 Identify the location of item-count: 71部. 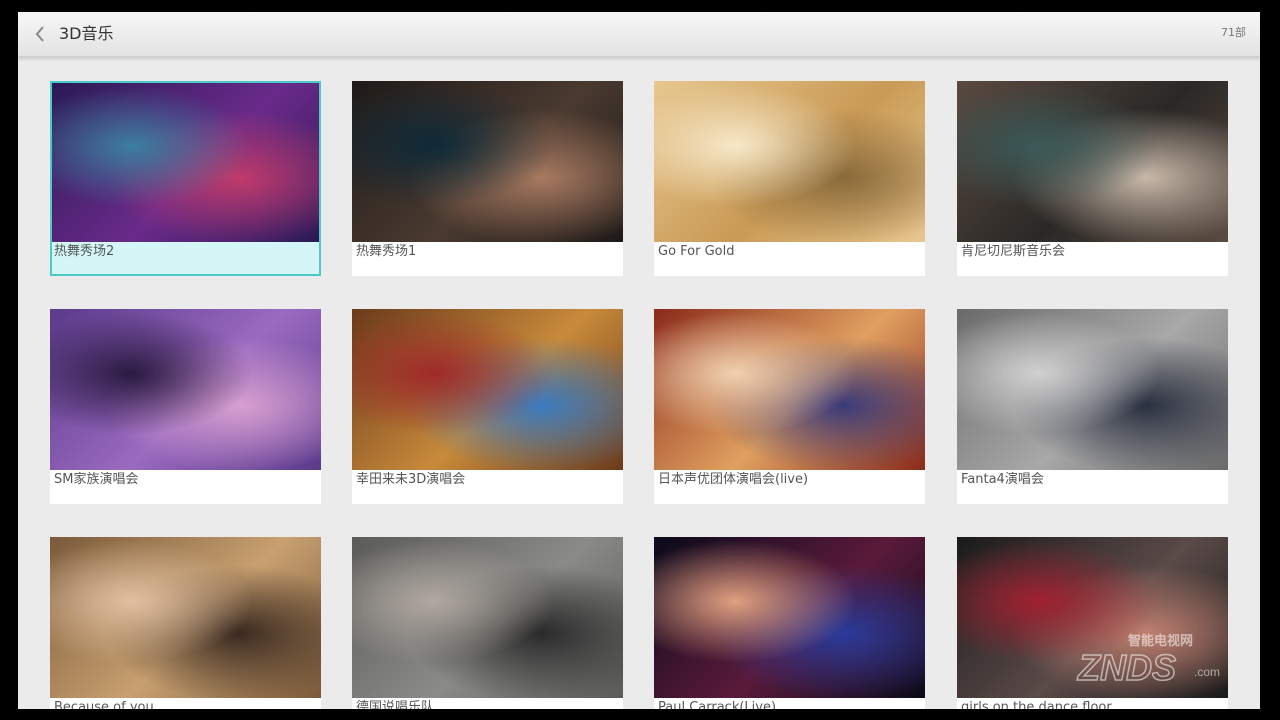
(1233, 32).